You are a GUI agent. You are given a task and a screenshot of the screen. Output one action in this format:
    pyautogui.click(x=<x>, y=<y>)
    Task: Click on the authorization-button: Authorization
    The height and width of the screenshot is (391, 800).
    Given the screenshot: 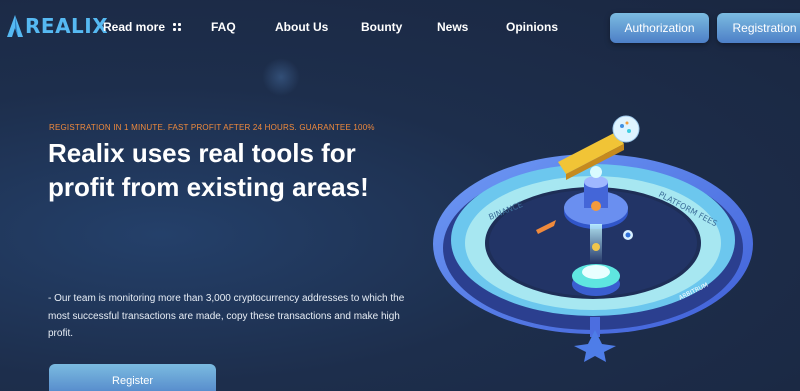 What is the action you would take?
    pyautogui.click(x=659, y=28)
    